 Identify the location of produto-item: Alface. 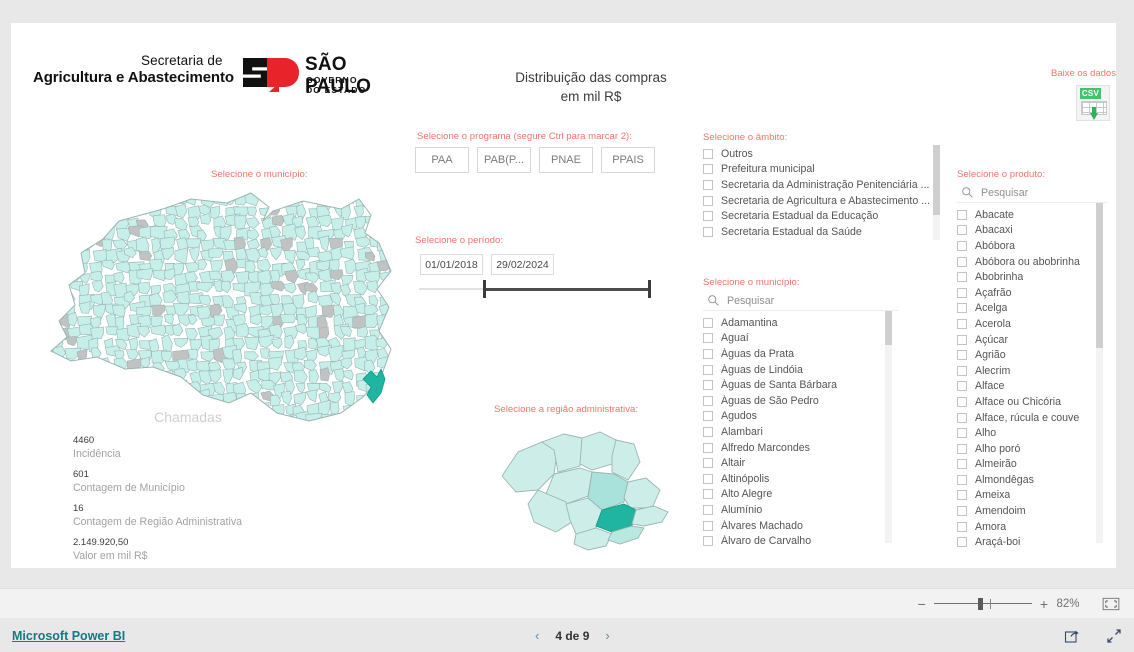
(1032, 387).